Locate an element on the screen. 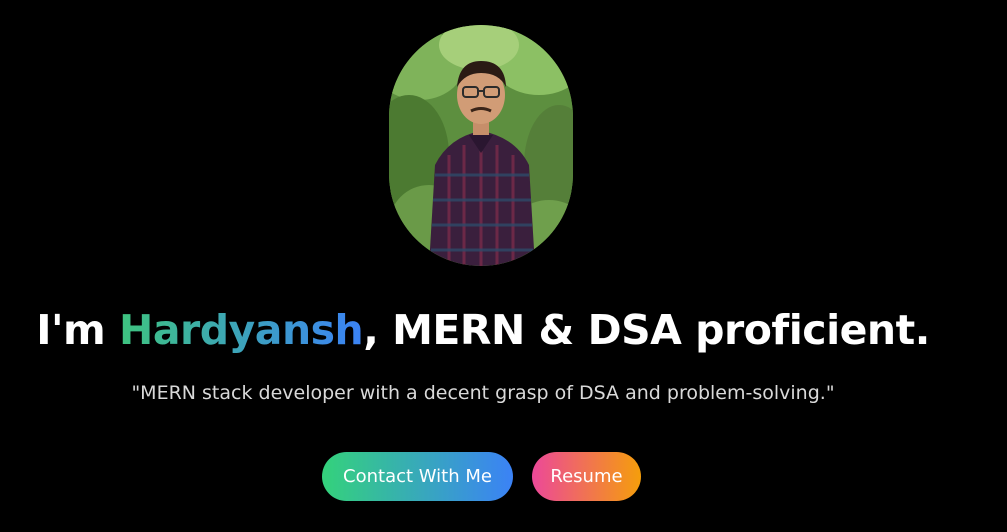  headline: I'm Hardyansh, MERN & DSA proficient. is located at coordinates (483, 330).